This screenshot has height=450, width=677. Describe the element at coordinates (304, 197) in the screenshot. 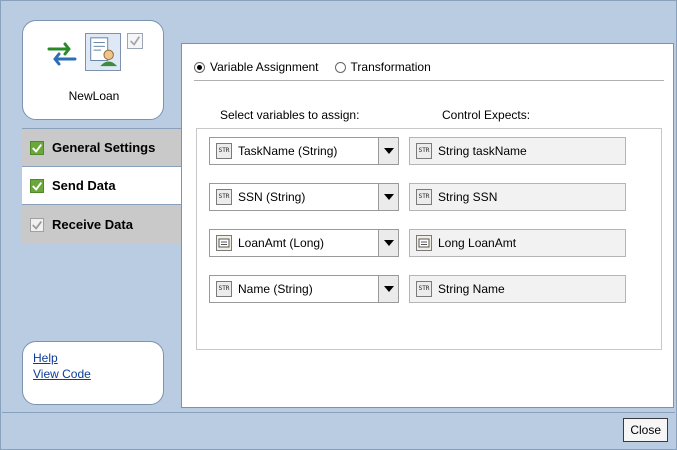

I see `variable-select: STR SSN (String)` at that location.